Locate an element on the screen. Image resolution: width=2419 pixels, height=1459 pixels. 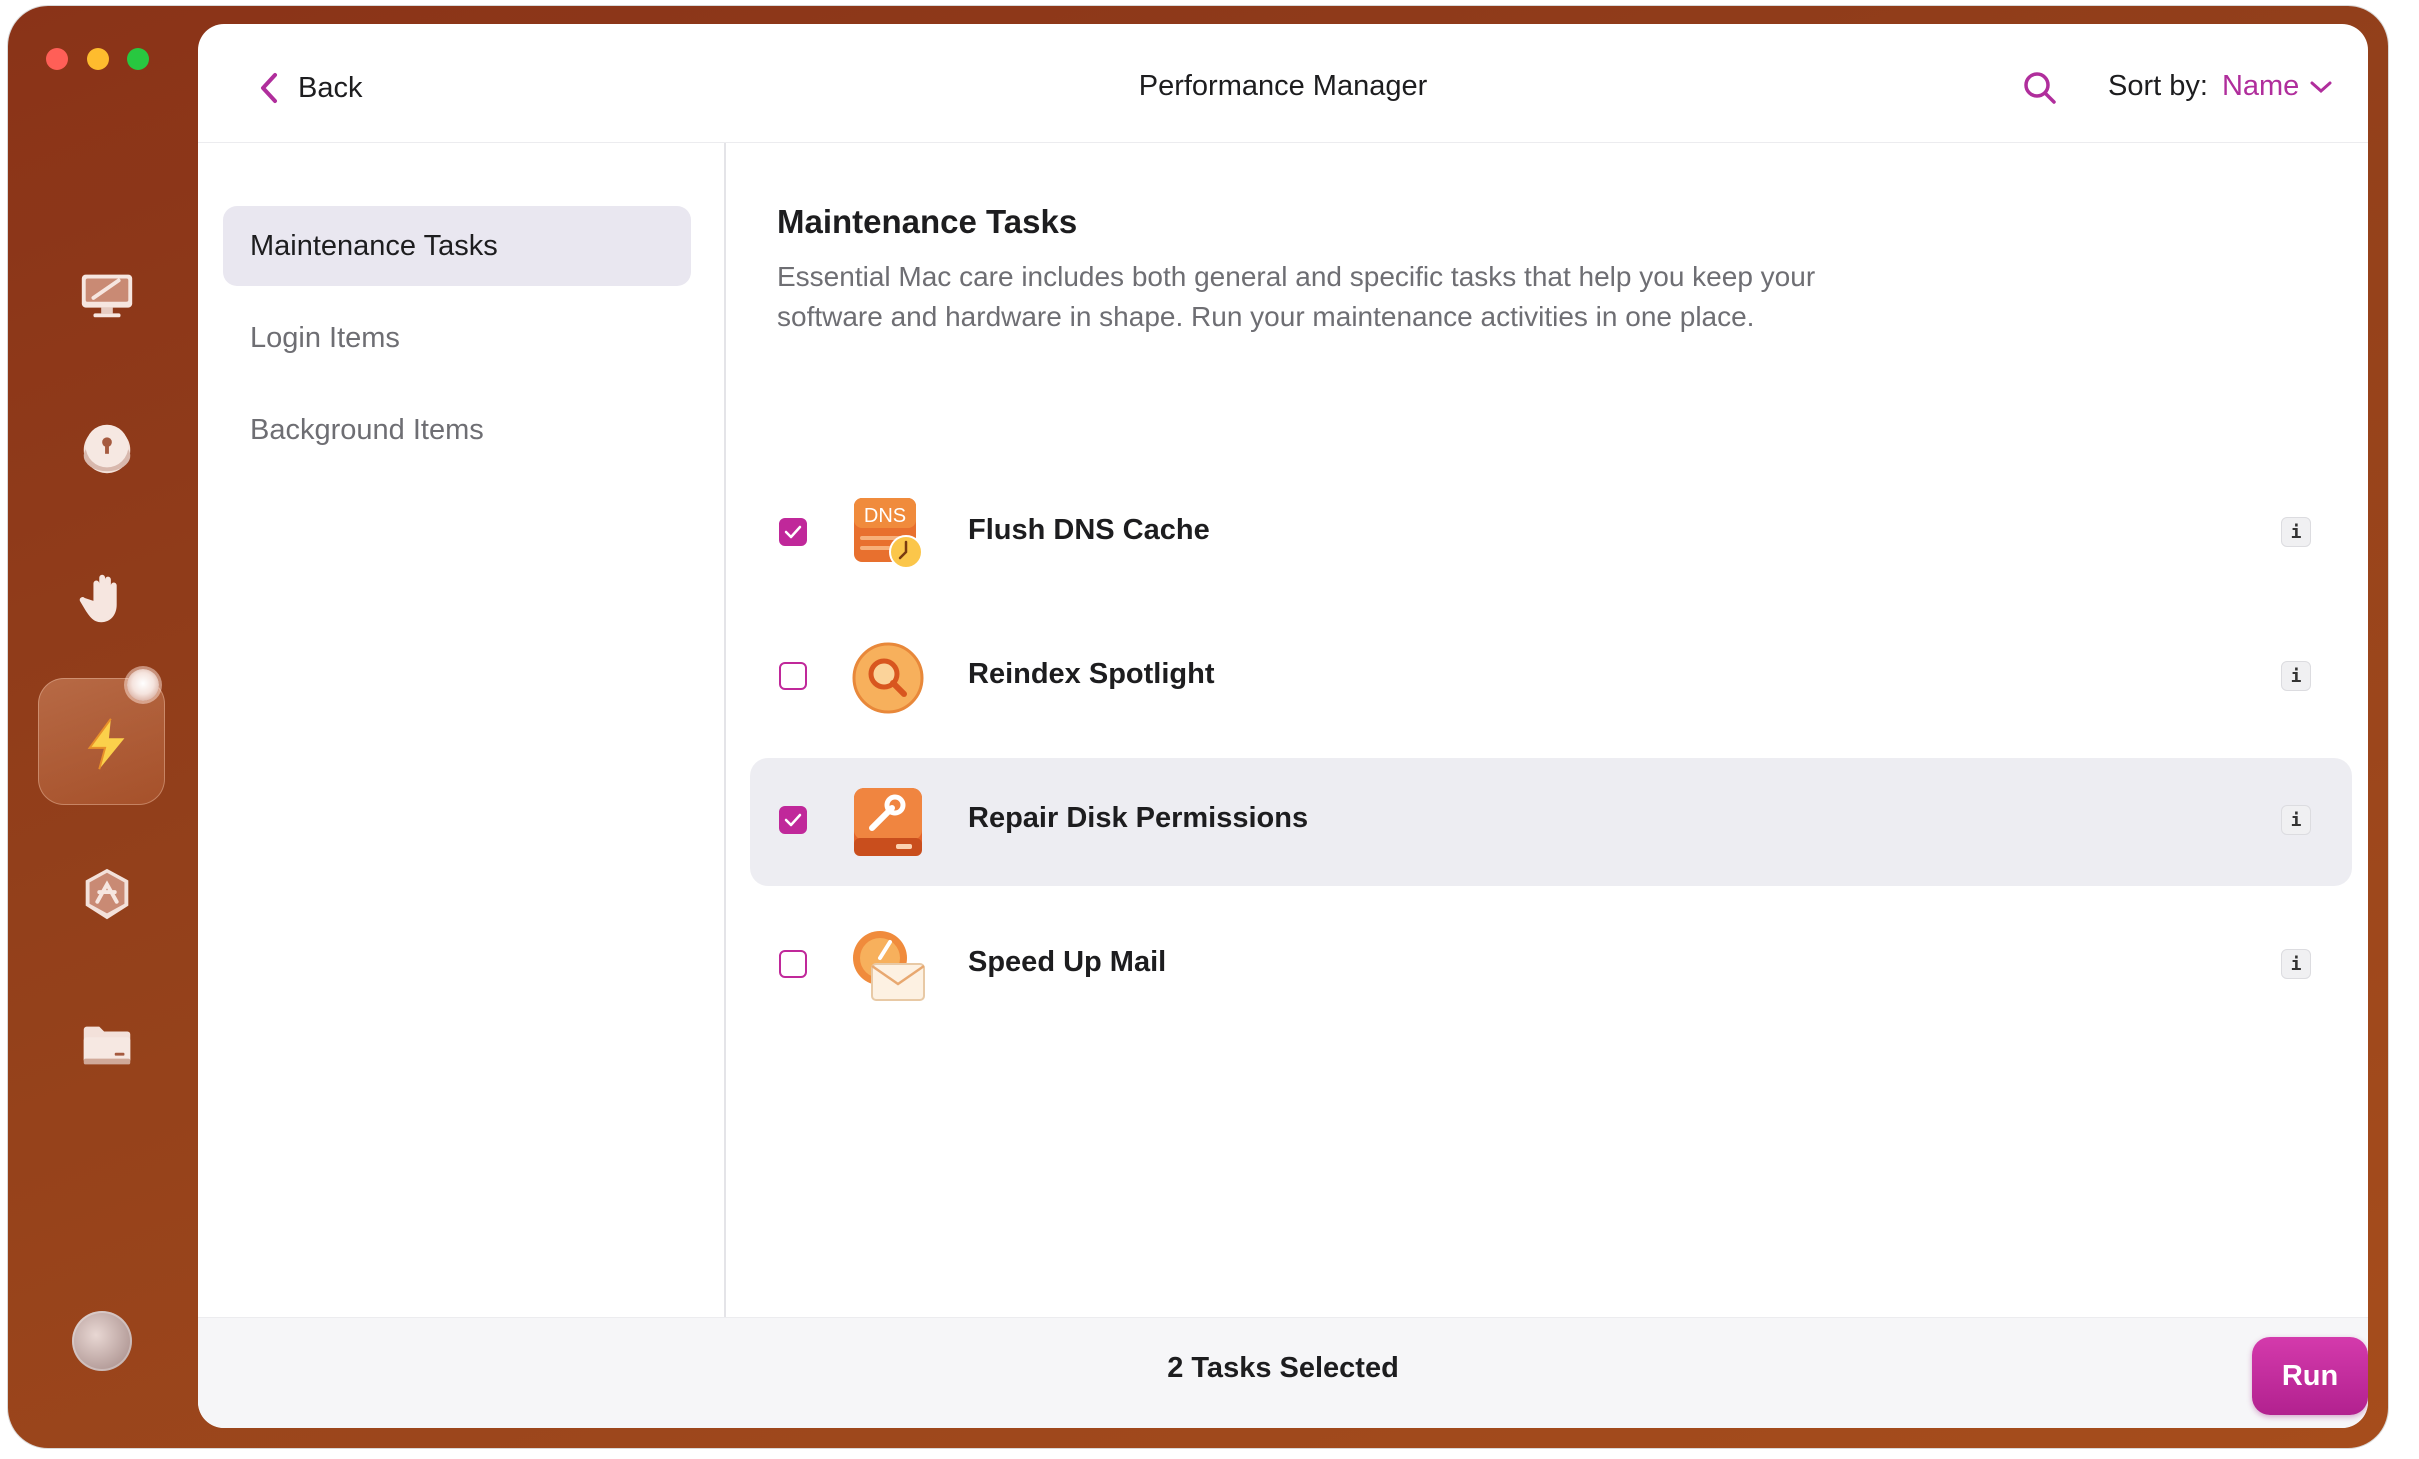
close-window-button is located at coordinates (57, 59).